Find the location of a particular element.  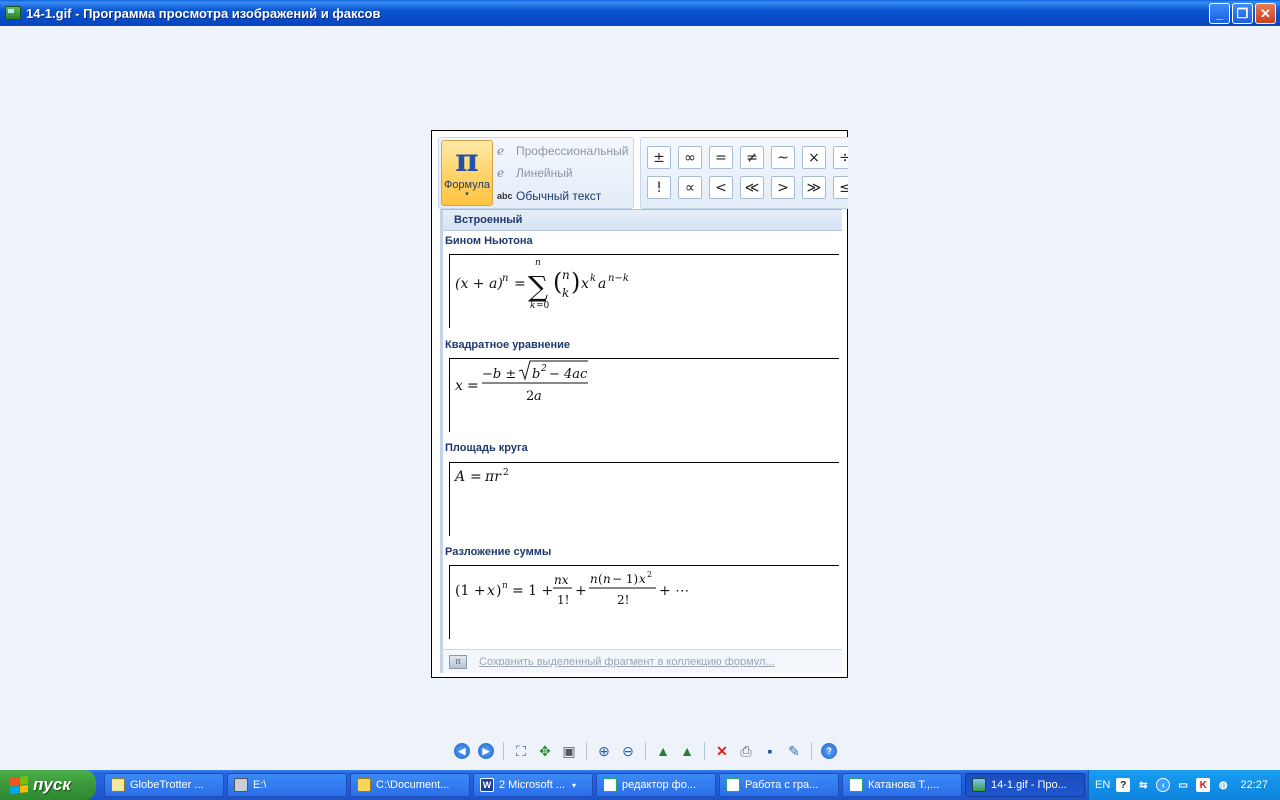

svg-text: 2 is located at coordinates (543, 369).